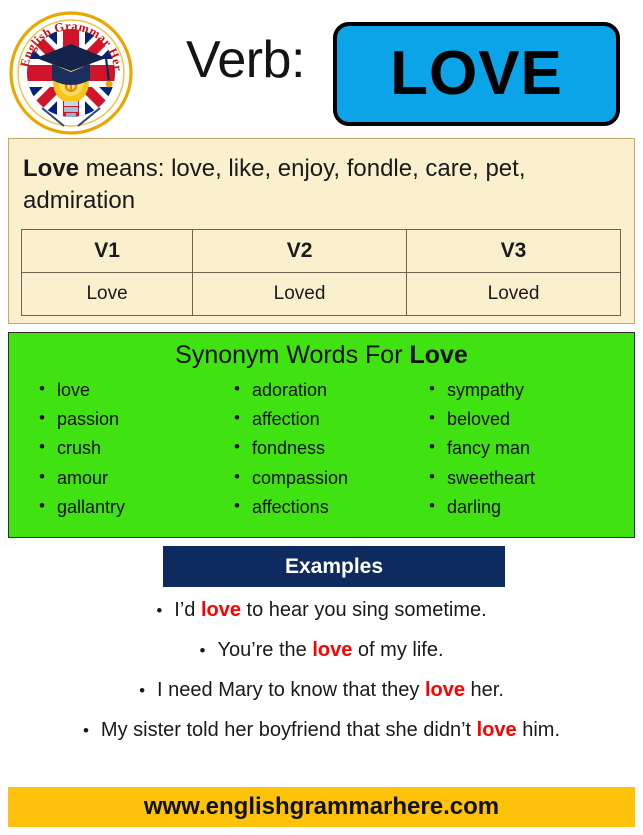  I want to click on table-cell-v3: Loved, so click(513, 294).